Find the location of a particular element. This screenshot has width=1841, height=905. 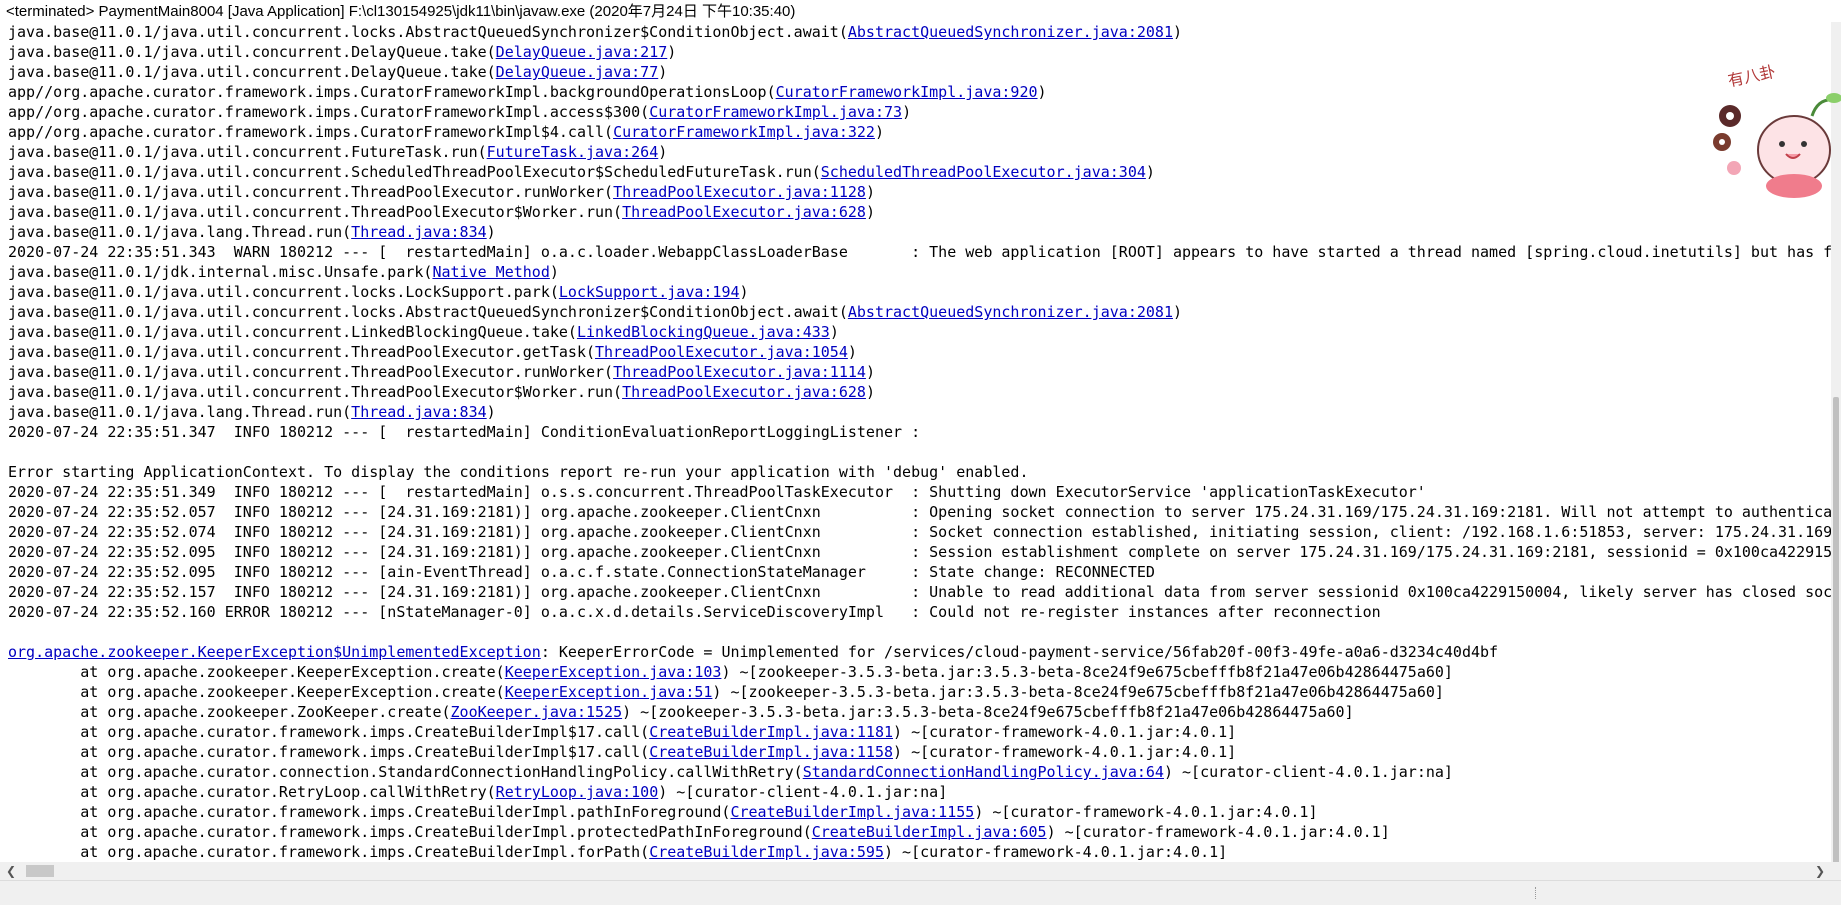

sticker-caption: 有八卦 is located at coordinates (1751, 76).